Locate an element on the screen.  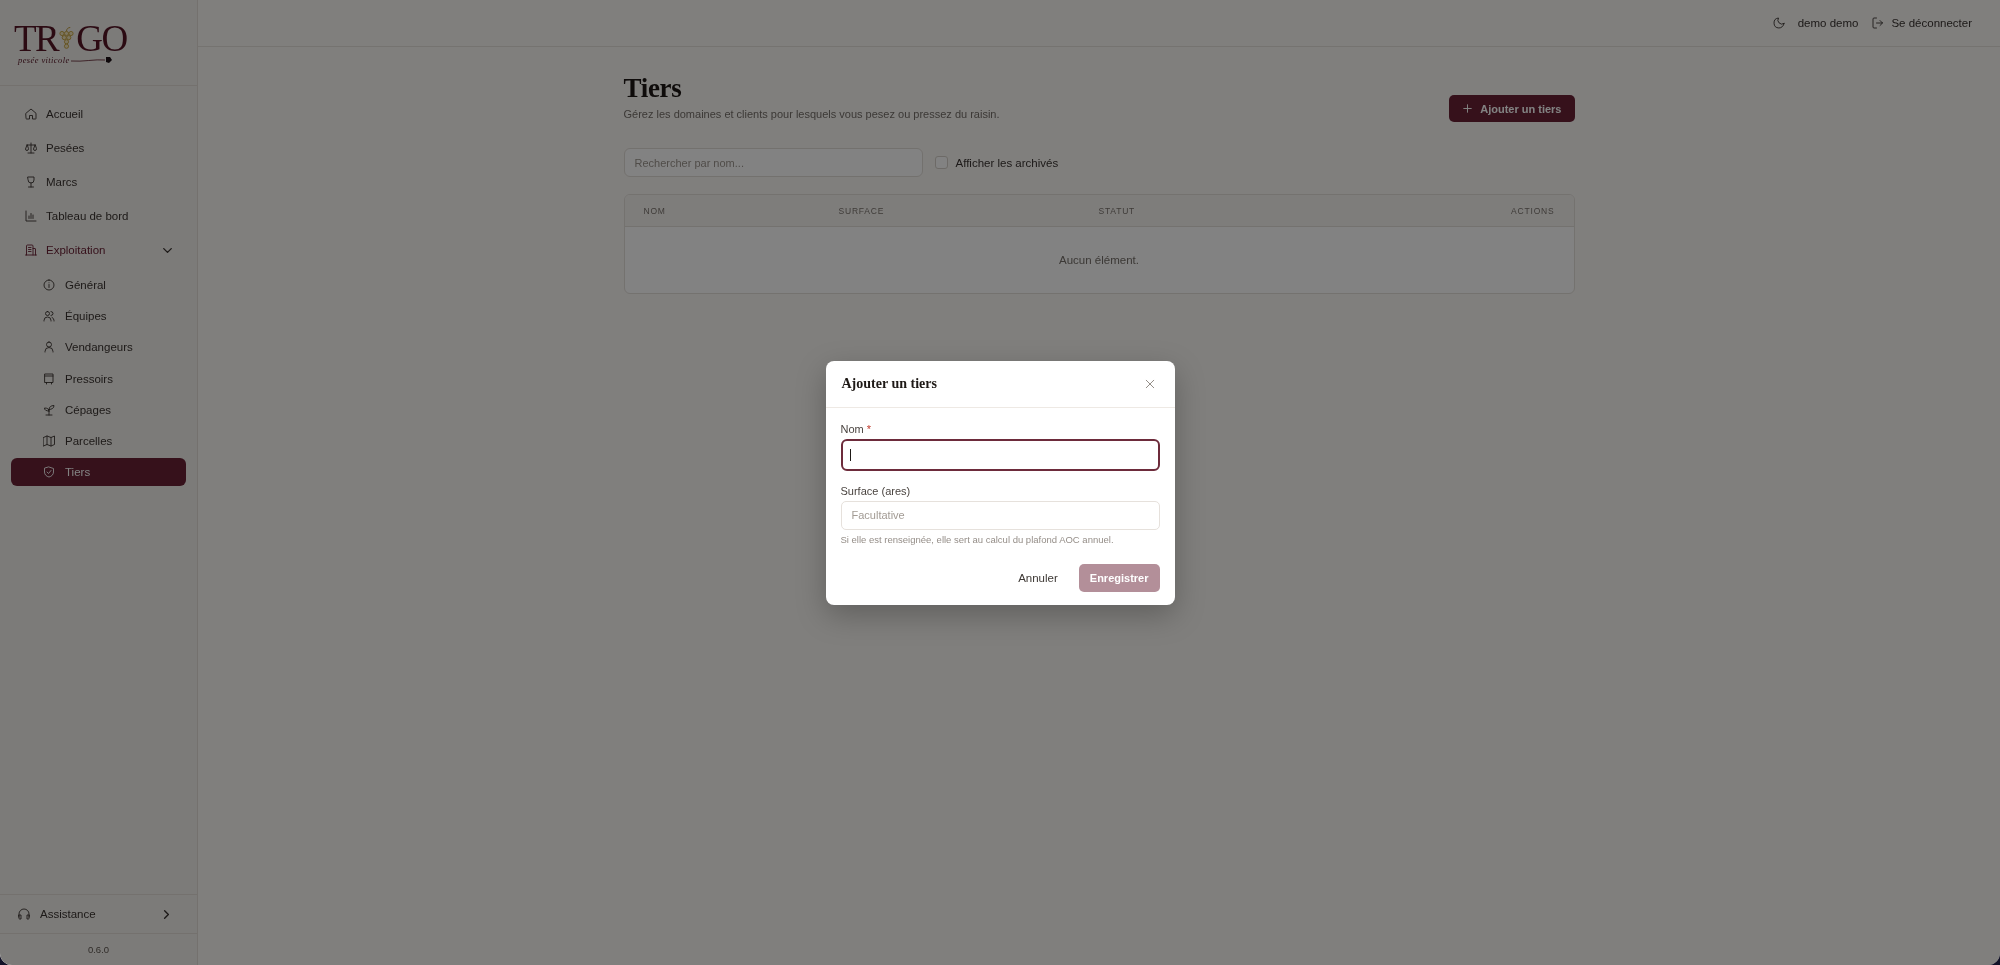
user-icon is located at coordinates (49, 347).